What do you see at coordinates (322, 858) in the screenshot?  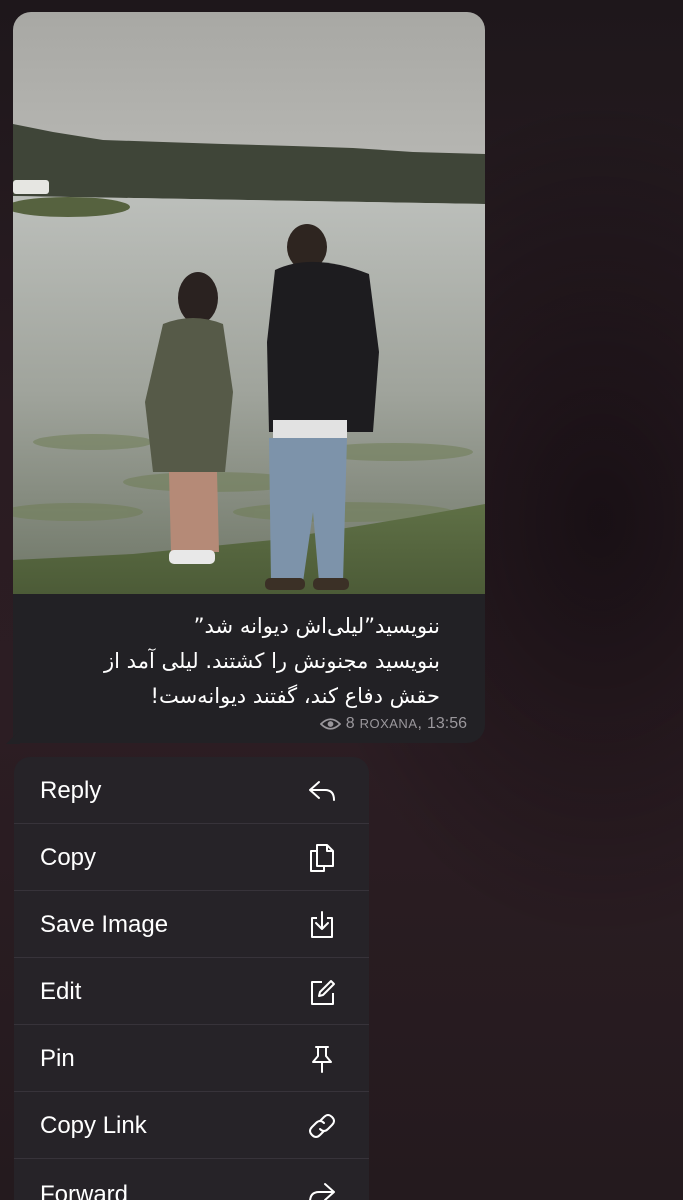 I see `copy-icon` at bounding box center [322, 858].